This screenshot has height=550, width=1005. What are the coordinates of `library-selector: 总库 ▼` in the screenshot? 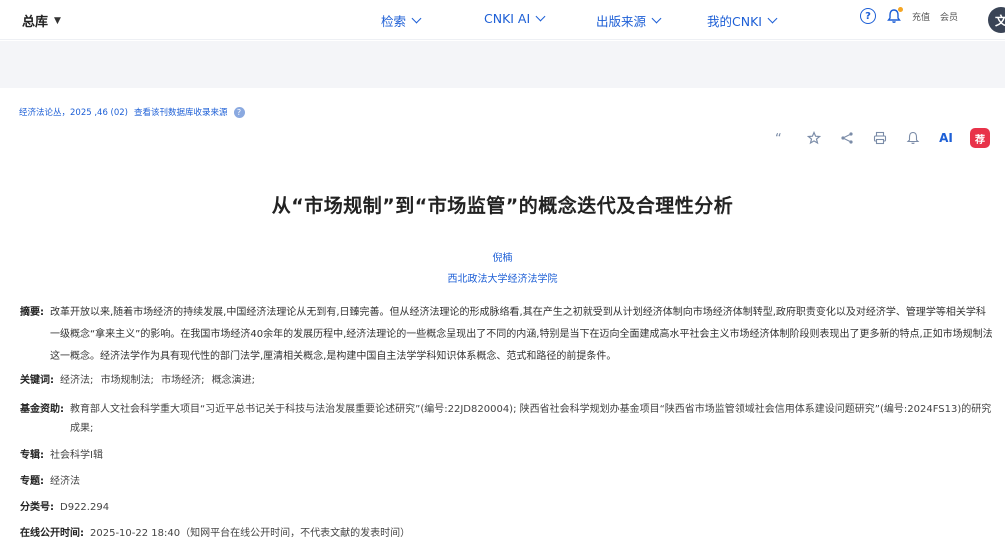 It's located at (41, 20).